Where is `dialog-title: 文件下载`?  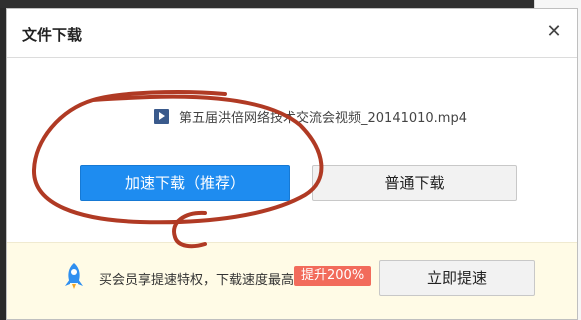
dialog-title: 文件下载 is located at coordinates (52, 35).